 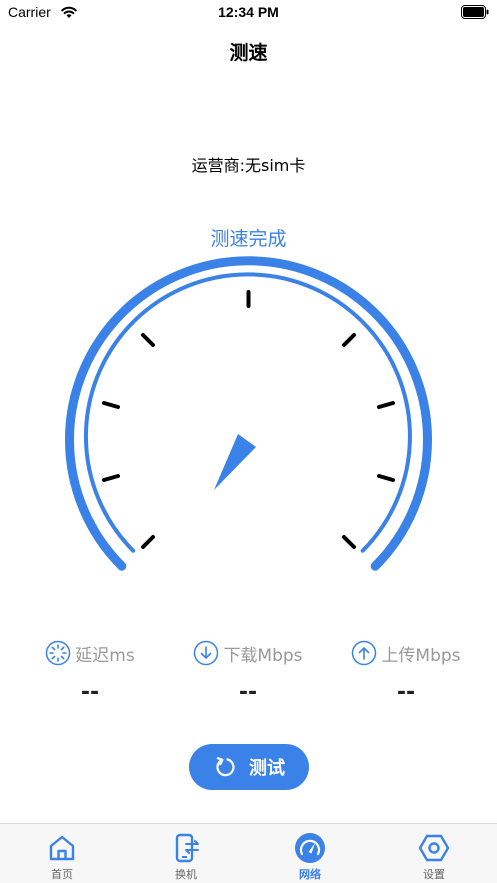 I want to click on tab-label: 换机, so click(x=186, y=874).